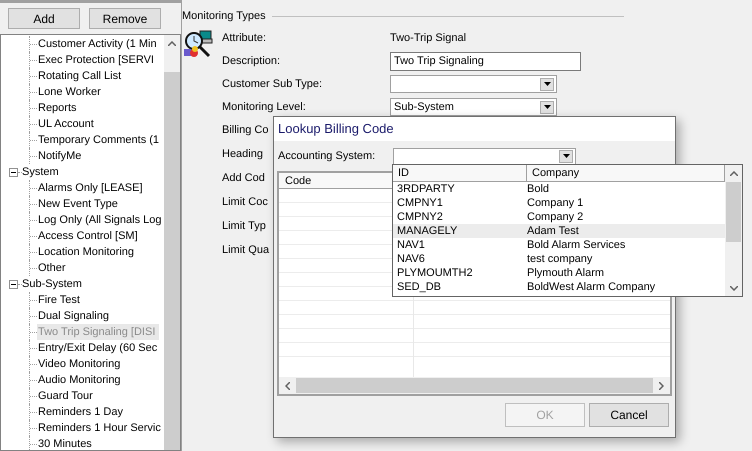  Describe the element at coordinates (264, 106) in the screenshot. I see `field-label: Monitoring Level:` at that location.